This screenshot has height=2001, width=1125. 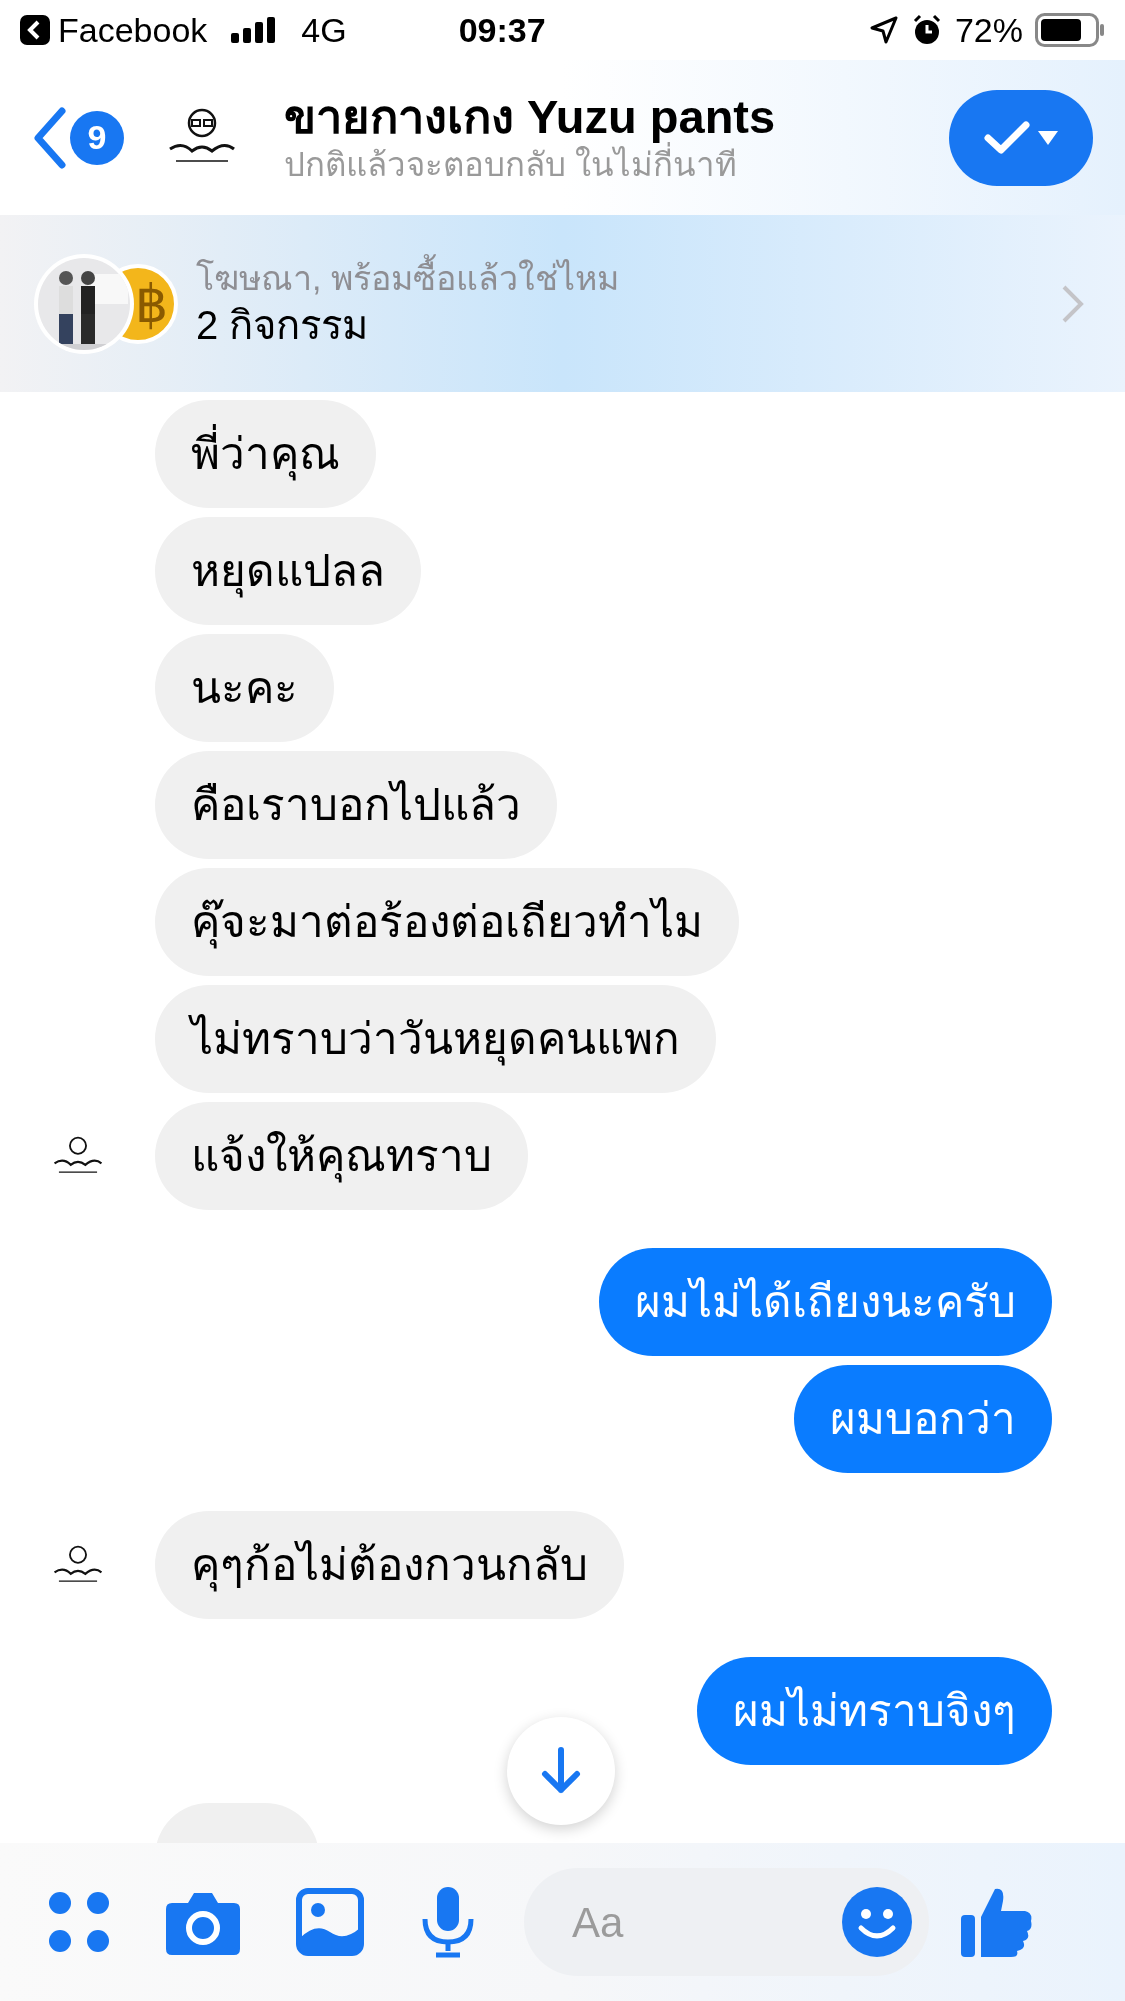 I want to click on scroll-down-button, so click(x=561, y=1771).